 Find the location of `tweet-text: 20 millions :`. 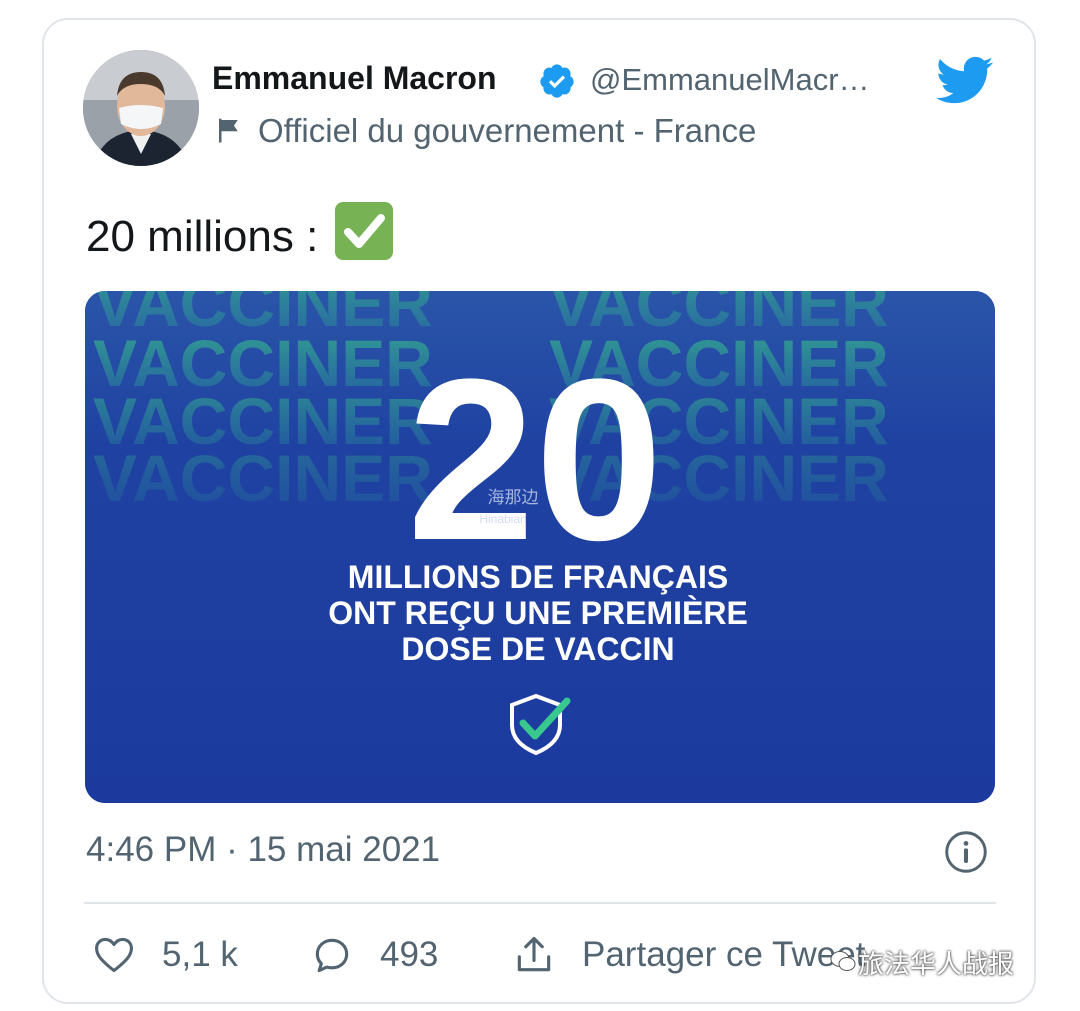

tweet-text: 20 millions : is located at coordinates (239, 232).